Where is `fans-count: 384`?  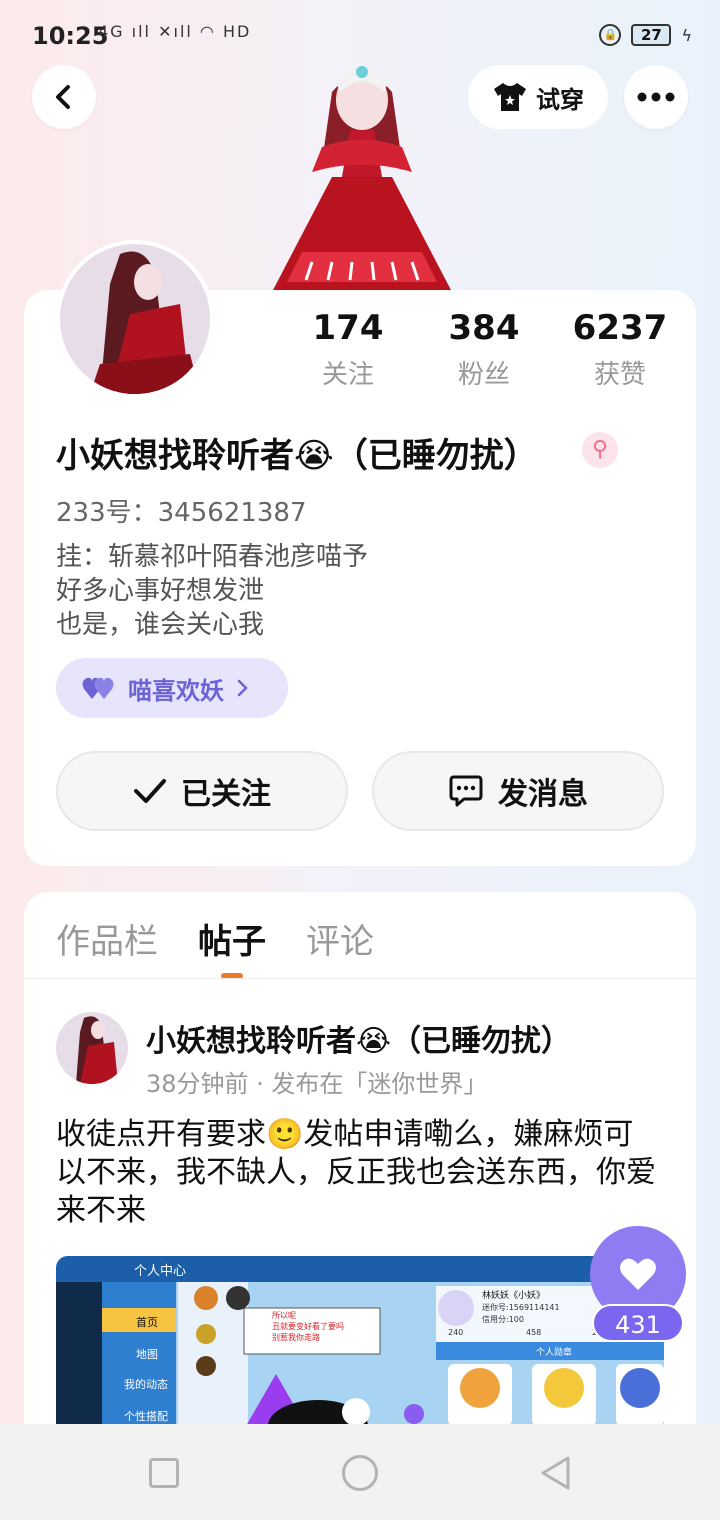
fans-count: 384 is located at coordinates (484, 328).